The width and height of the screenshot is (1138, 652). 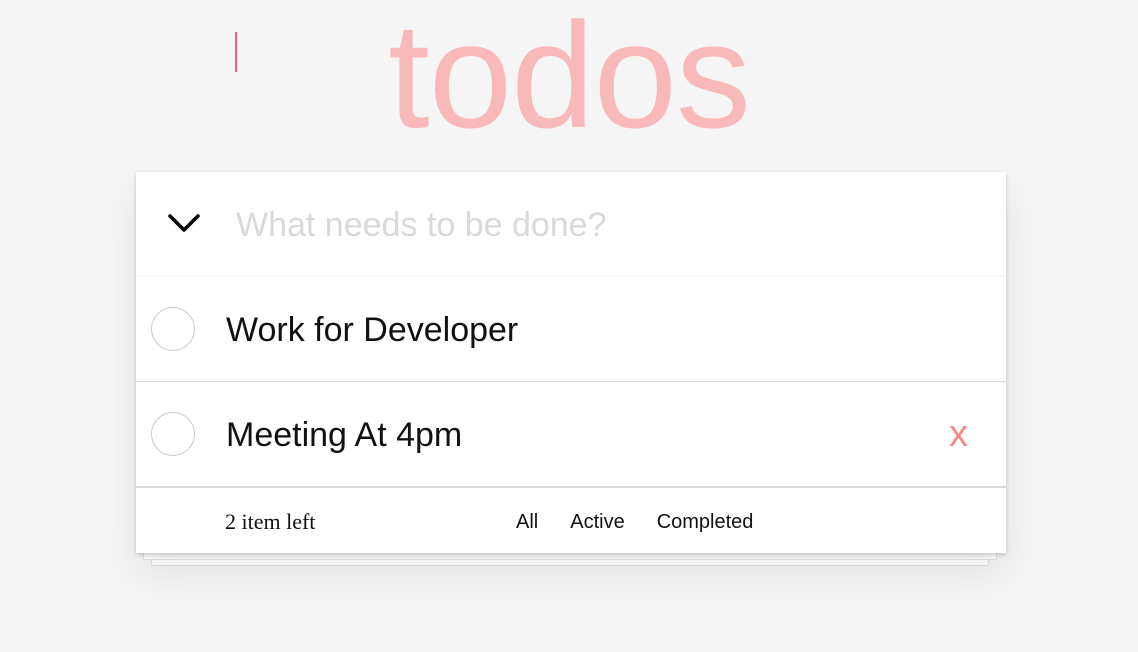 I want to click on todo-label: Work for Developer, so click(x=372, y=330).